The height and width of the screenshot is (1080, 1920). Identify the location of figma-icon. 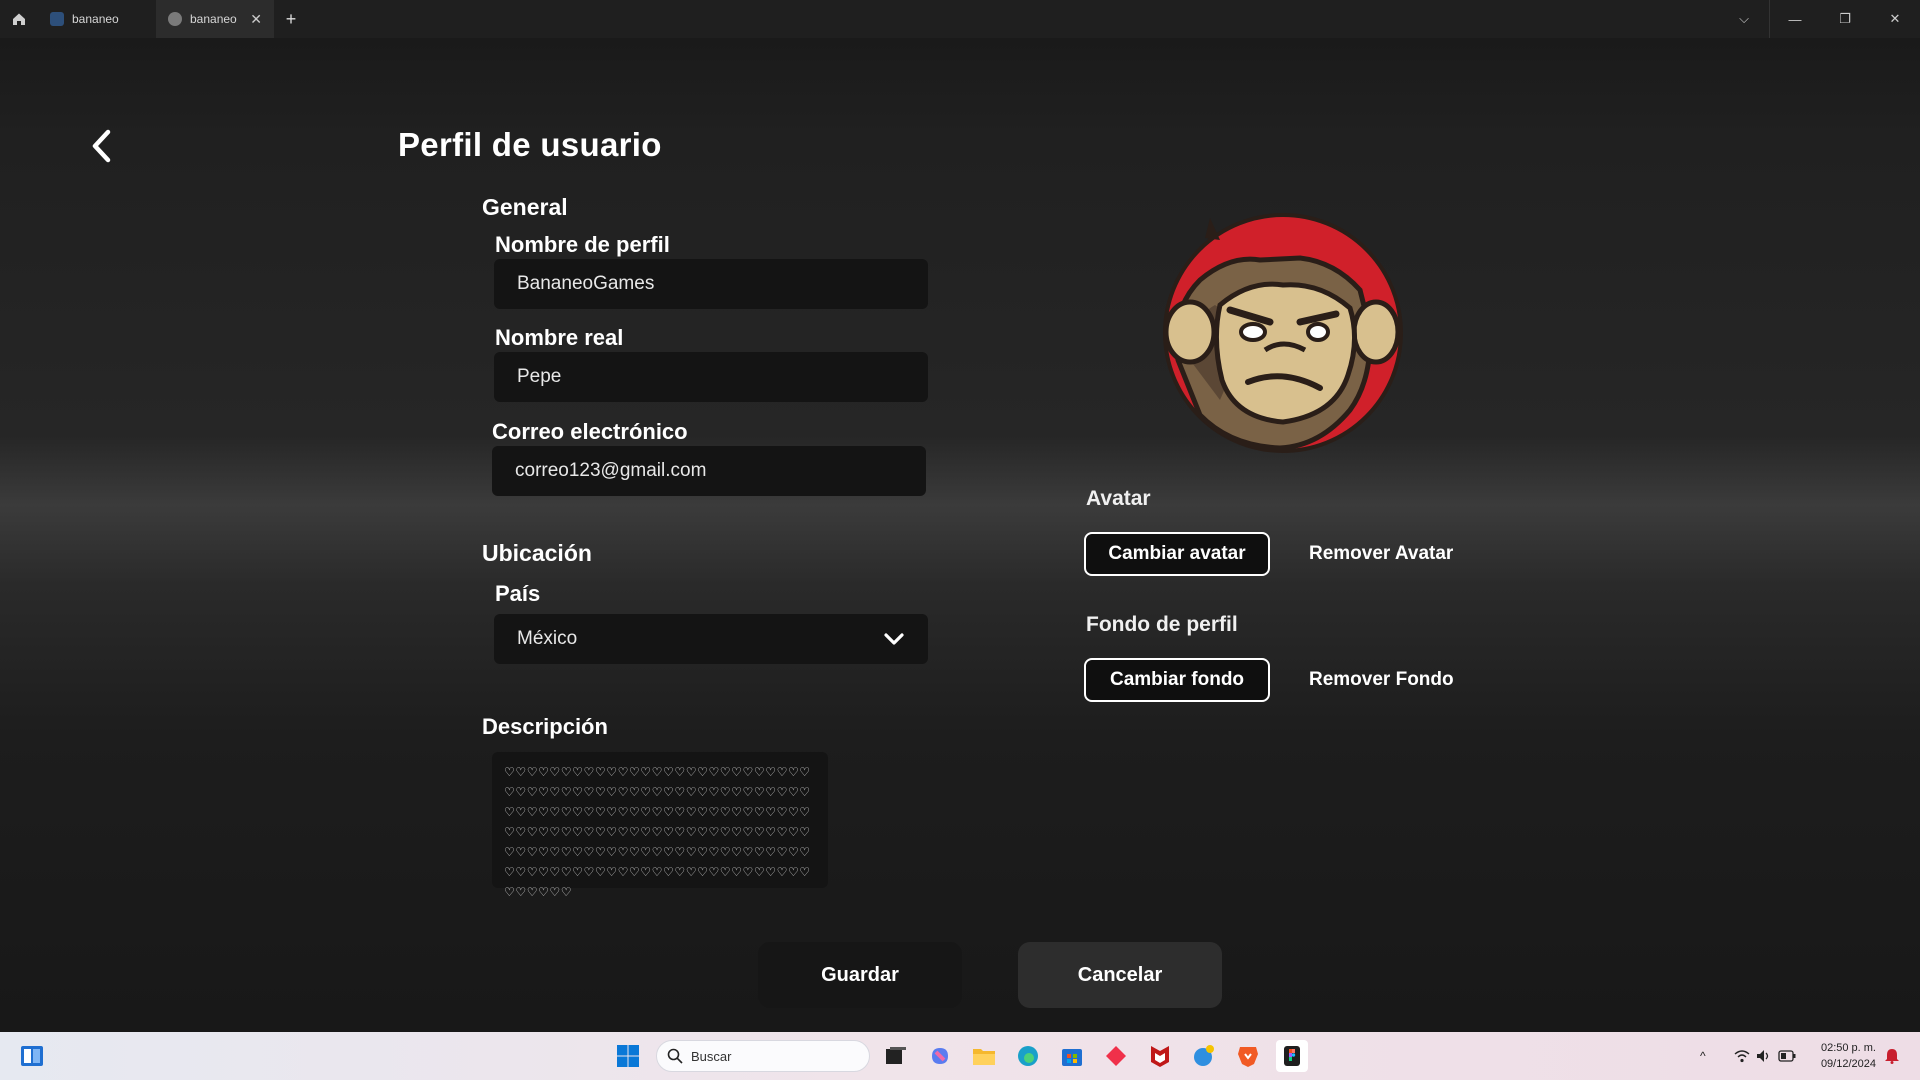
(1292, 1056).